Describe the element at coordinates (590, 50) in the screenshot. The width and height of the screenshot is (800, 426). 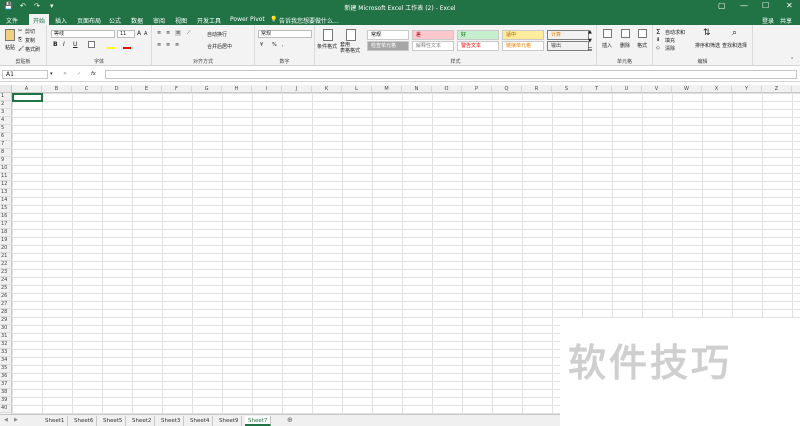
I see `expand-gallery-icon: ☰` at that location.